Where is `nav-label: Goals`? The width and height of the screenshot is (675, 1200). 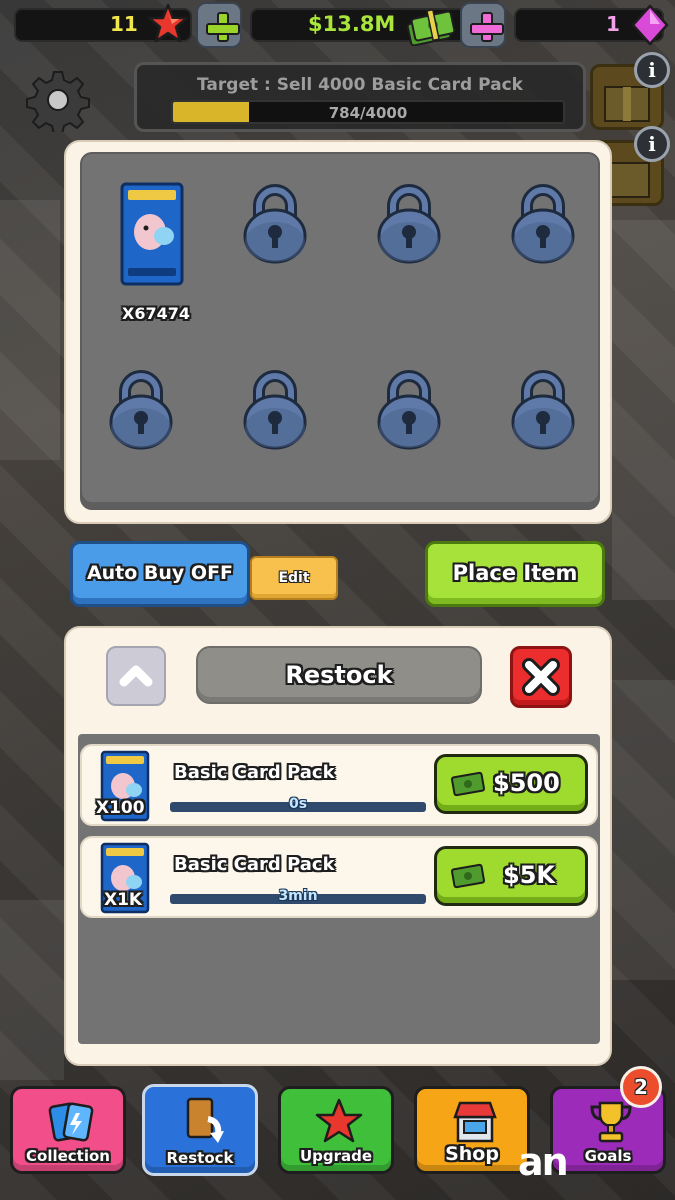
nav-label: Goals is located at coordinates (608, 1156).